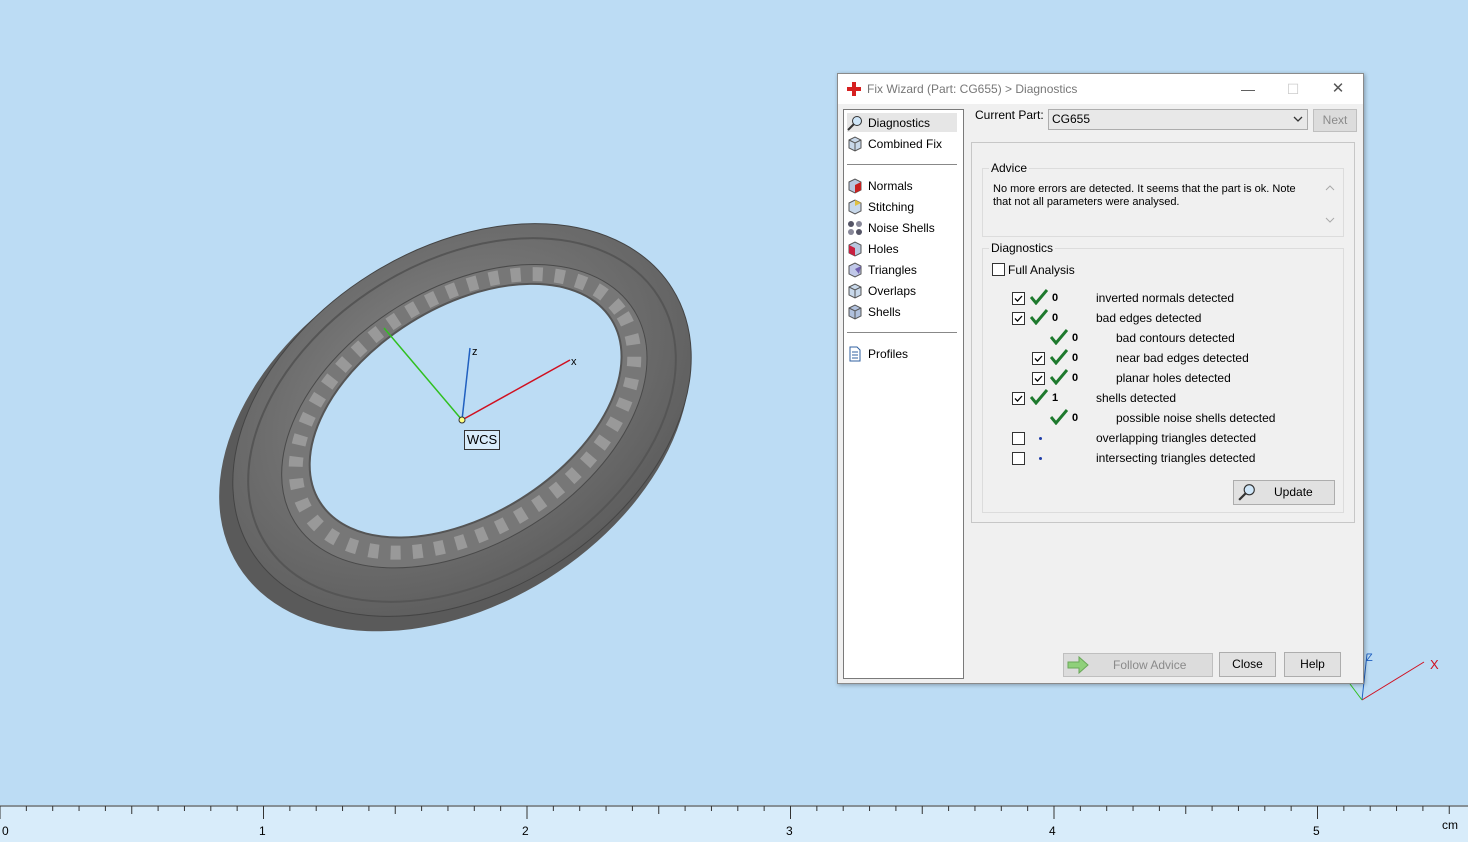 The width and height of the screenshot is (1468, 842). What do you see at coordinates (998, 269) in the screenshot?
I see `full-analysis-checkbox` at bounding box center [998, 269].